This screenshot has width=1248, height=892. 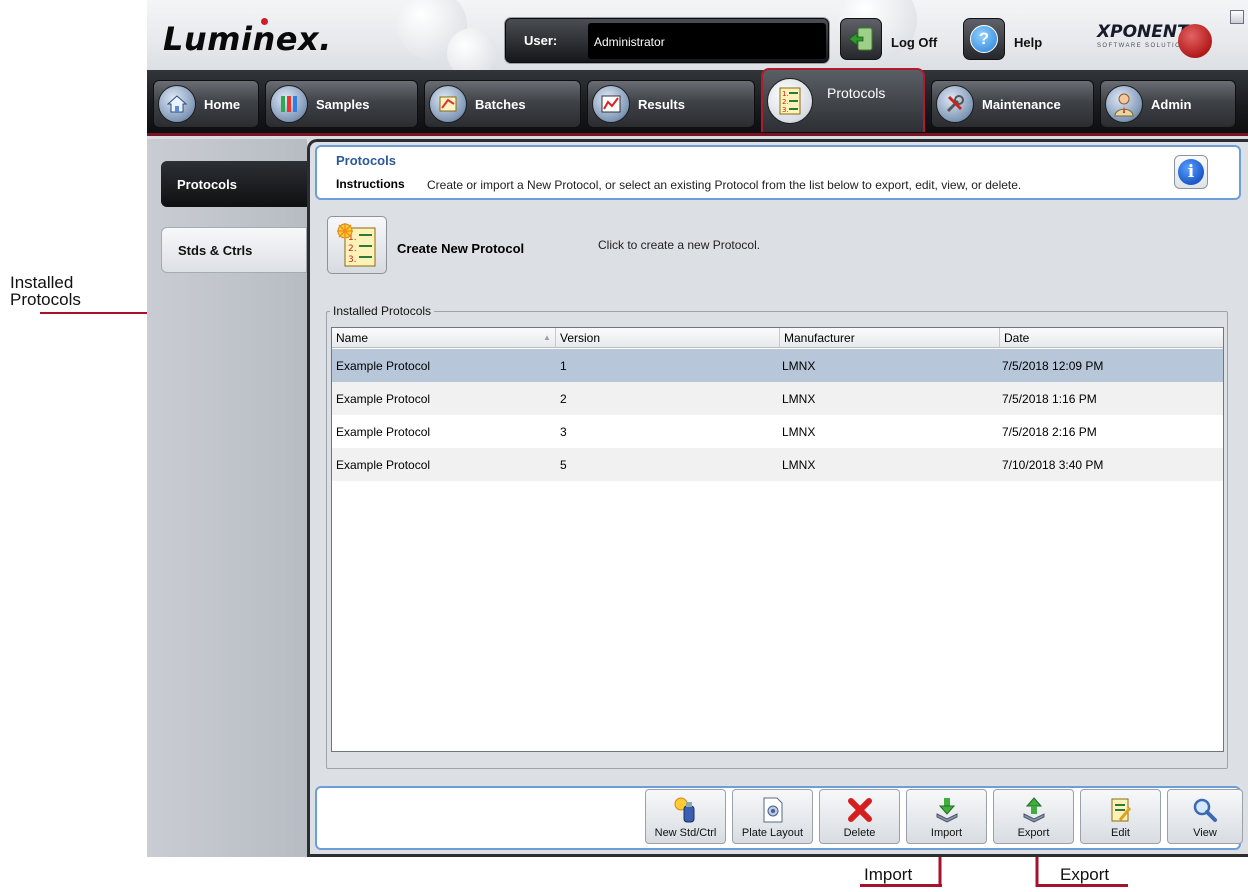 I want to click on installed-protocols-legend: Installed Protocols, so click(x=382, y=311).